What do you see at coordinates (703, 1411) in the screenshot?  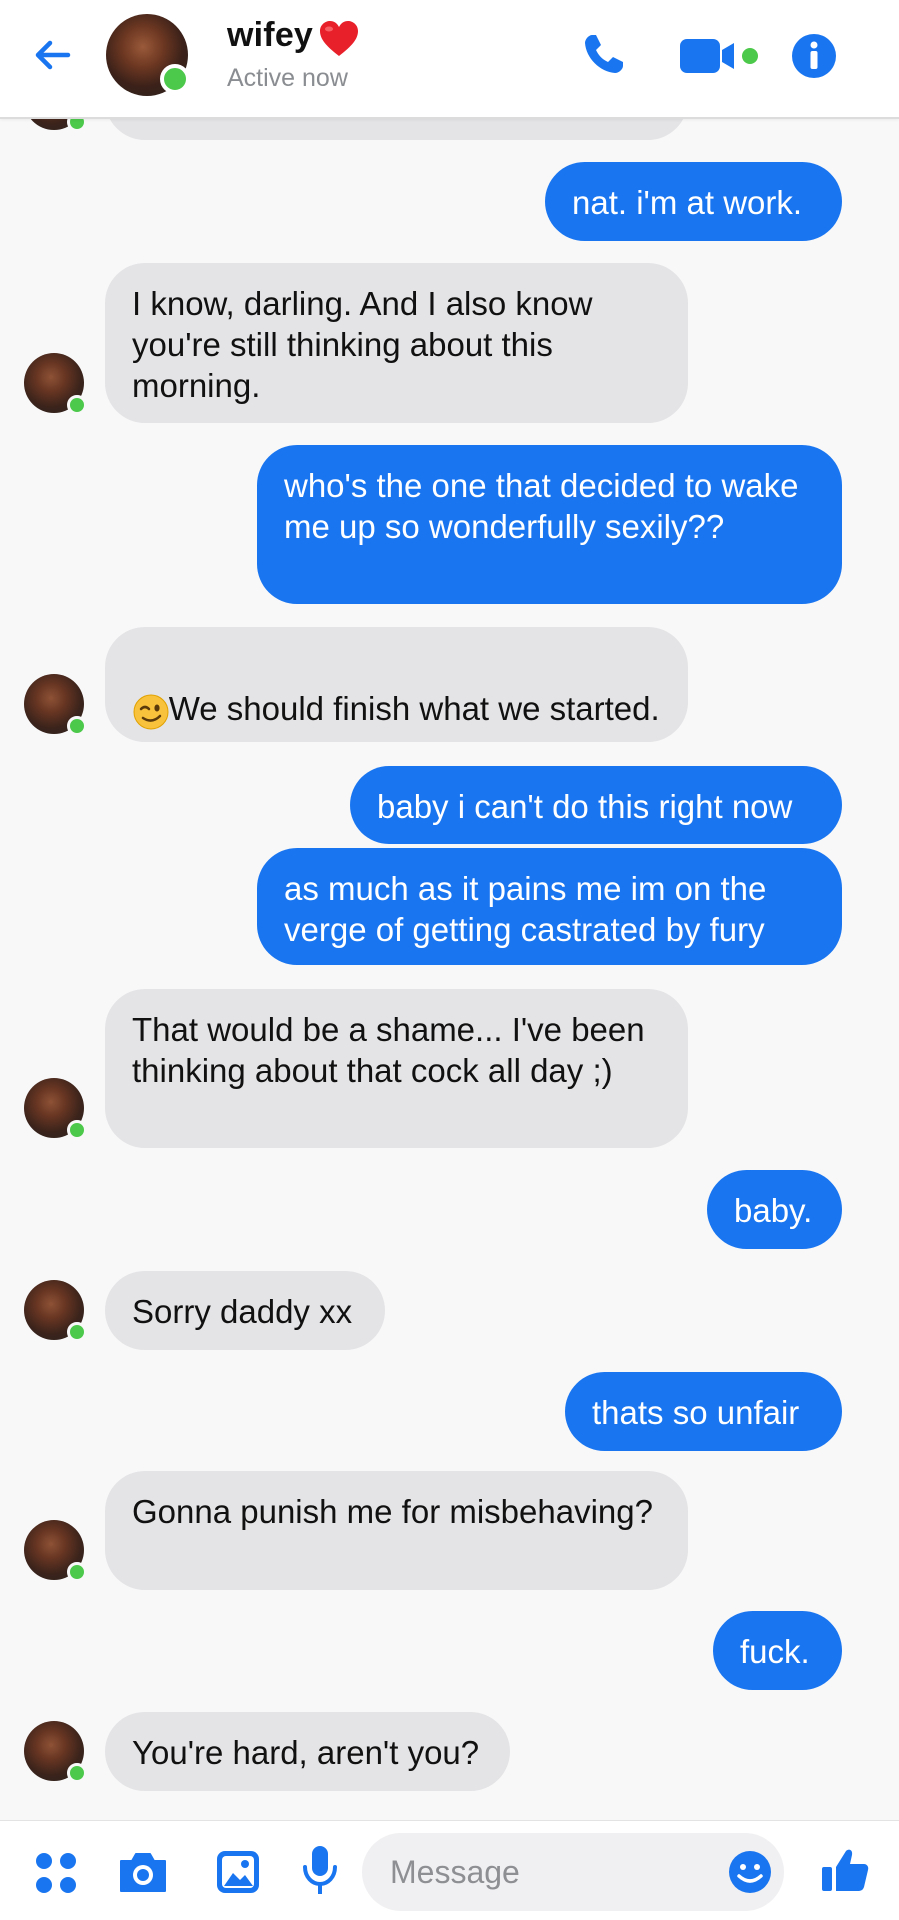 I see `message-bubble-sent: thats so unfair` at bounding box center [703, 1411].